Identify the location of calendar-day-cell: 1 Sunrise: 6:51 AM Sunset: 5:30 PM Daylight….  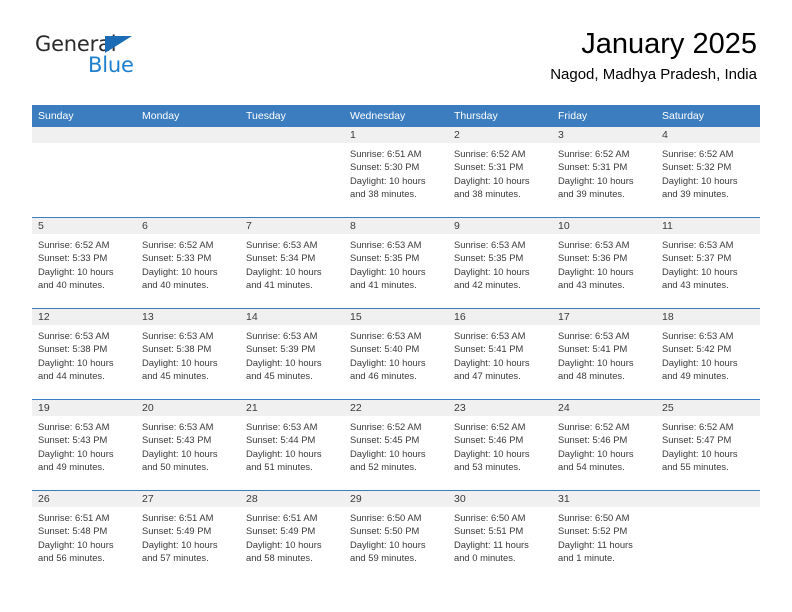
(396, 172).